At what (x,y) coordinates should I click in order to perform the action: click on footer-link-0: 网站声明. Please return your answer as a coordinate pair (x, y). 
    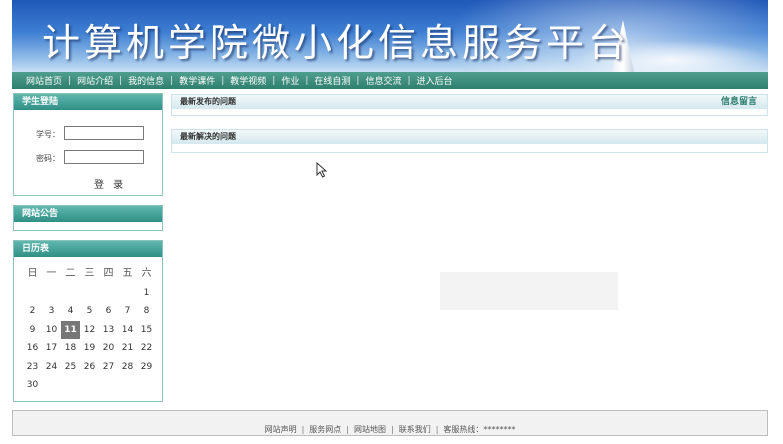
    Looking at the image, I should click on (281, 429).